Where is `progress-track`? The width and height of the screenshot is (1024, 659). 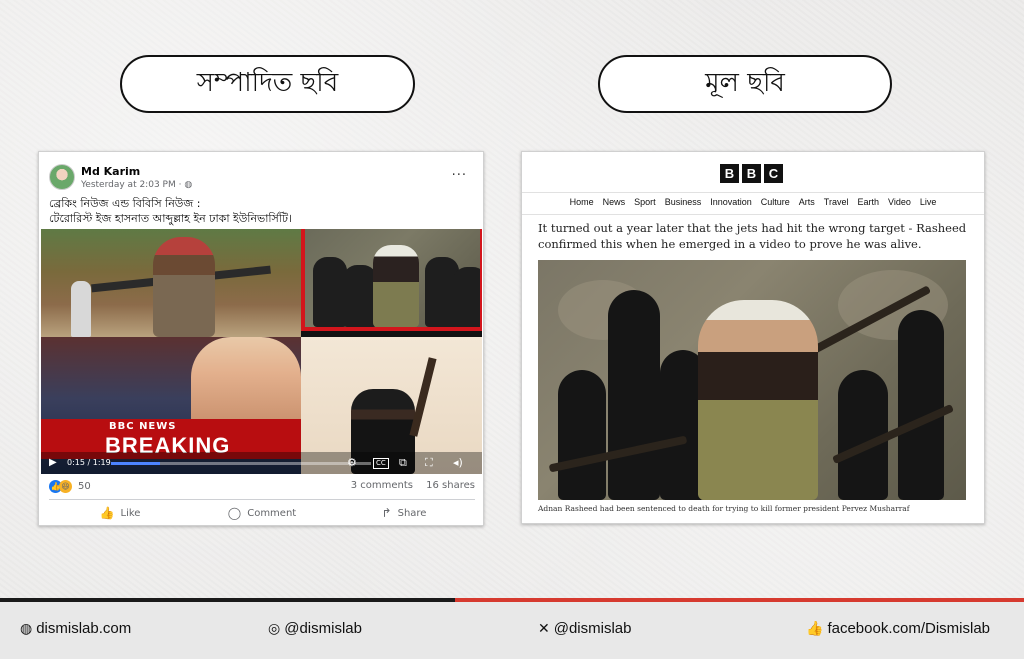 progress-track is located at coordinates (241, 463).